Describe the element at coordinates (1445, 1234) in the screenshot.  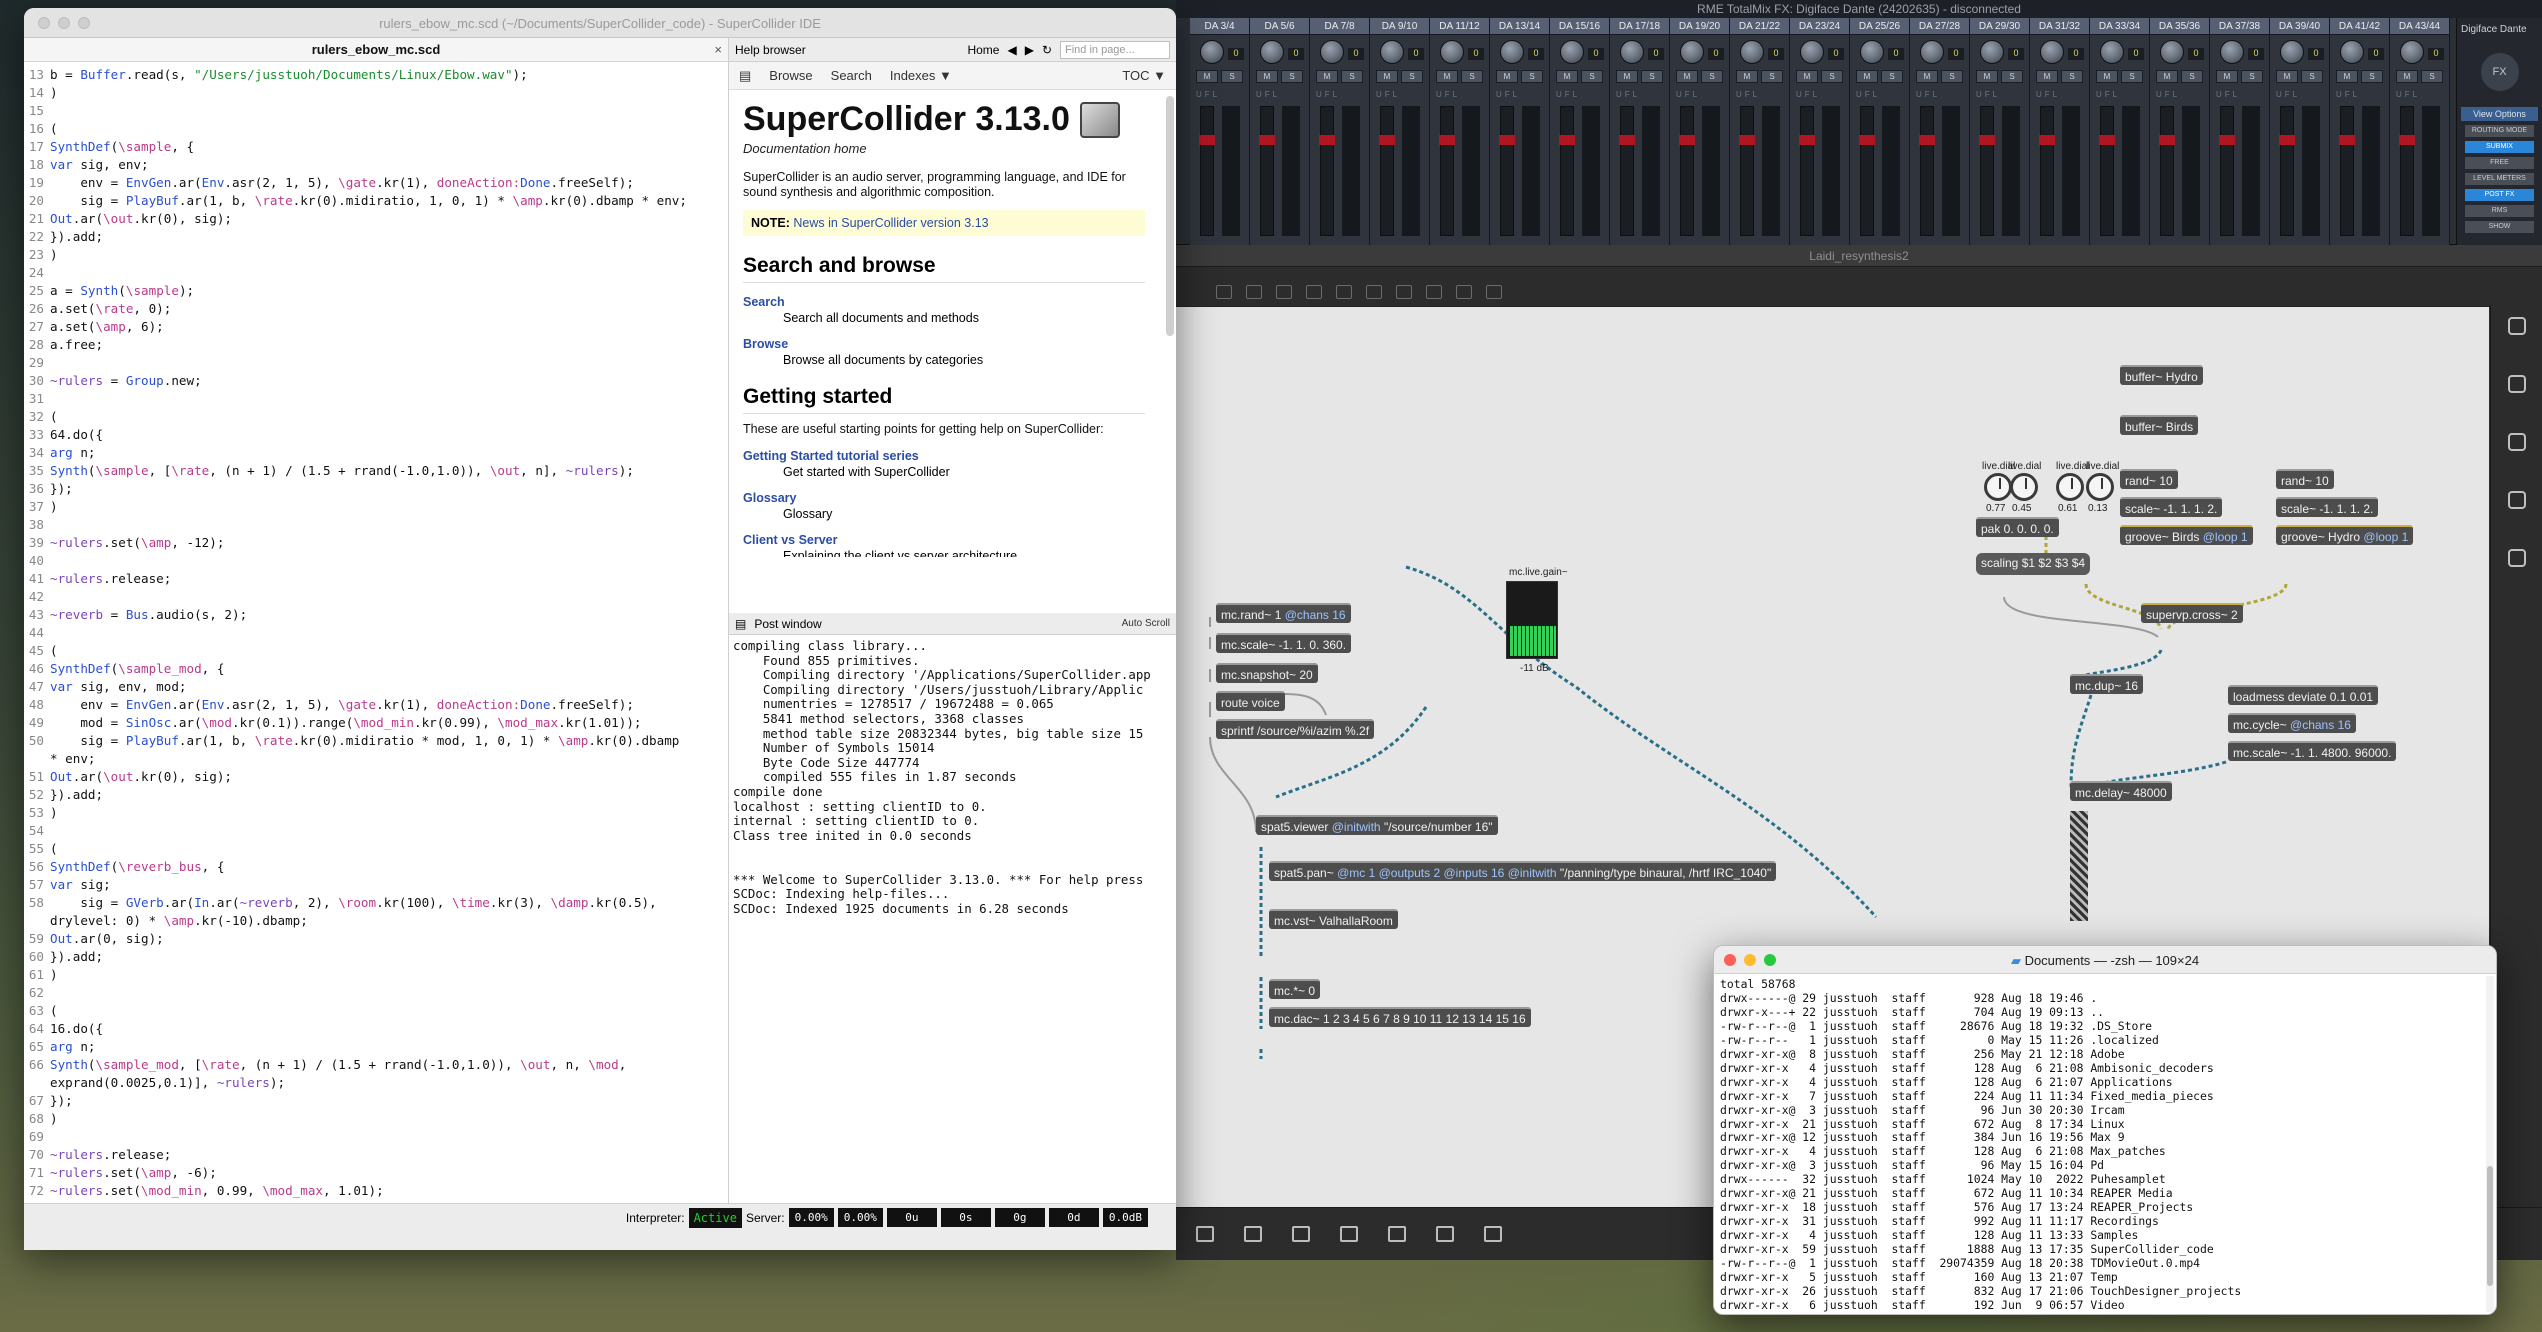
I see `piano-icon` at that location.